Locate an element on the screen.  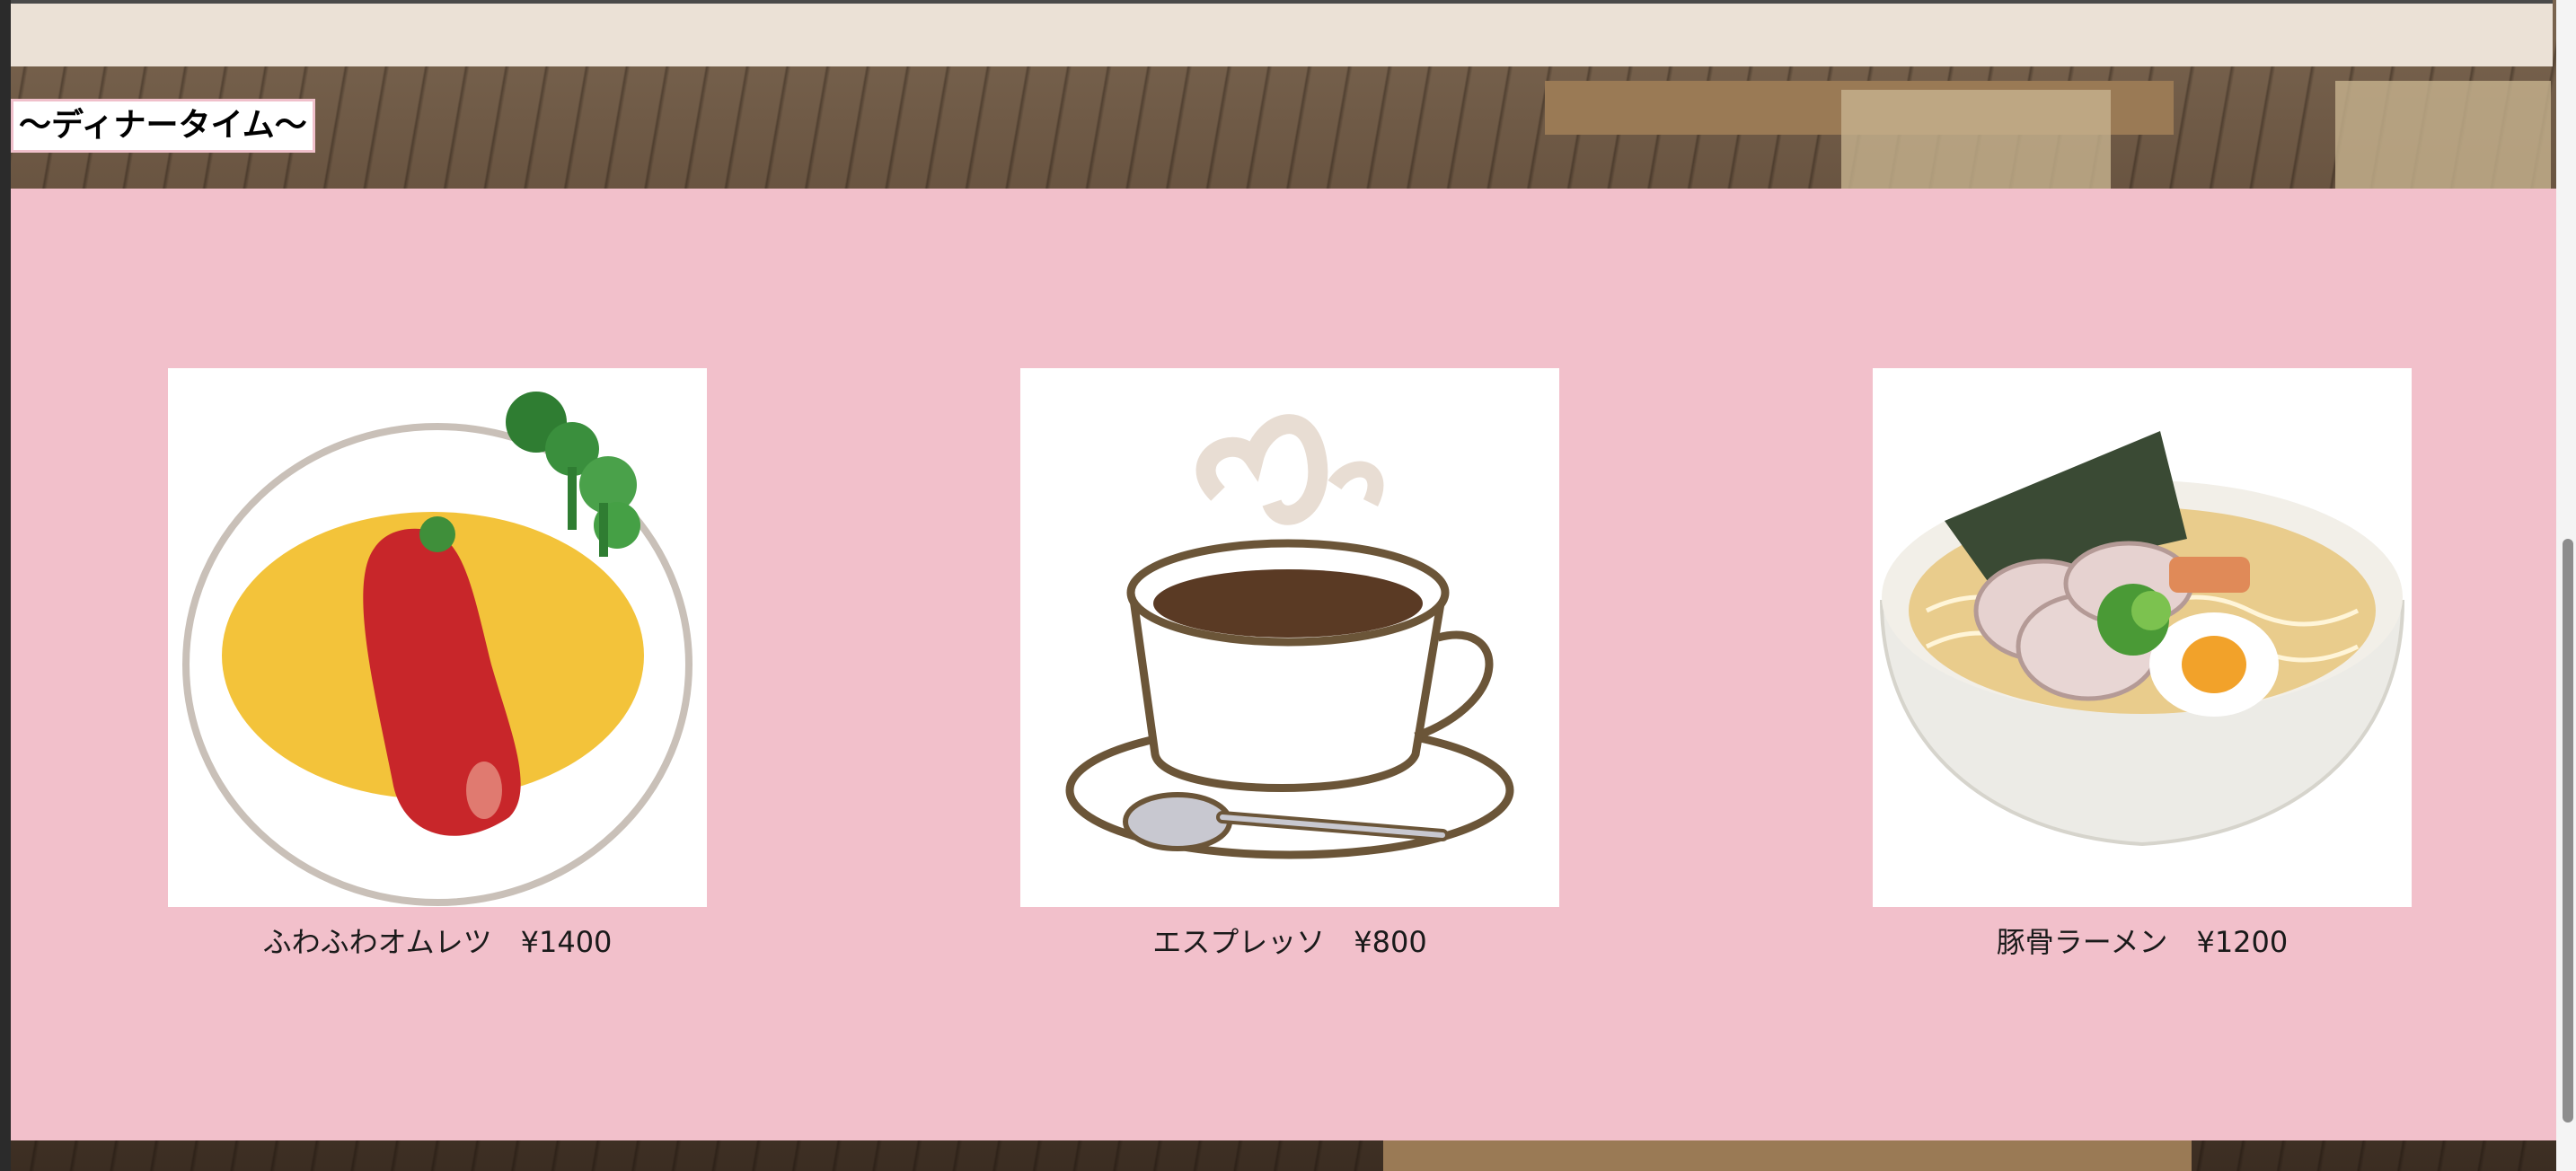
espresso-cup-icon is located at coordinates (1289, 637).